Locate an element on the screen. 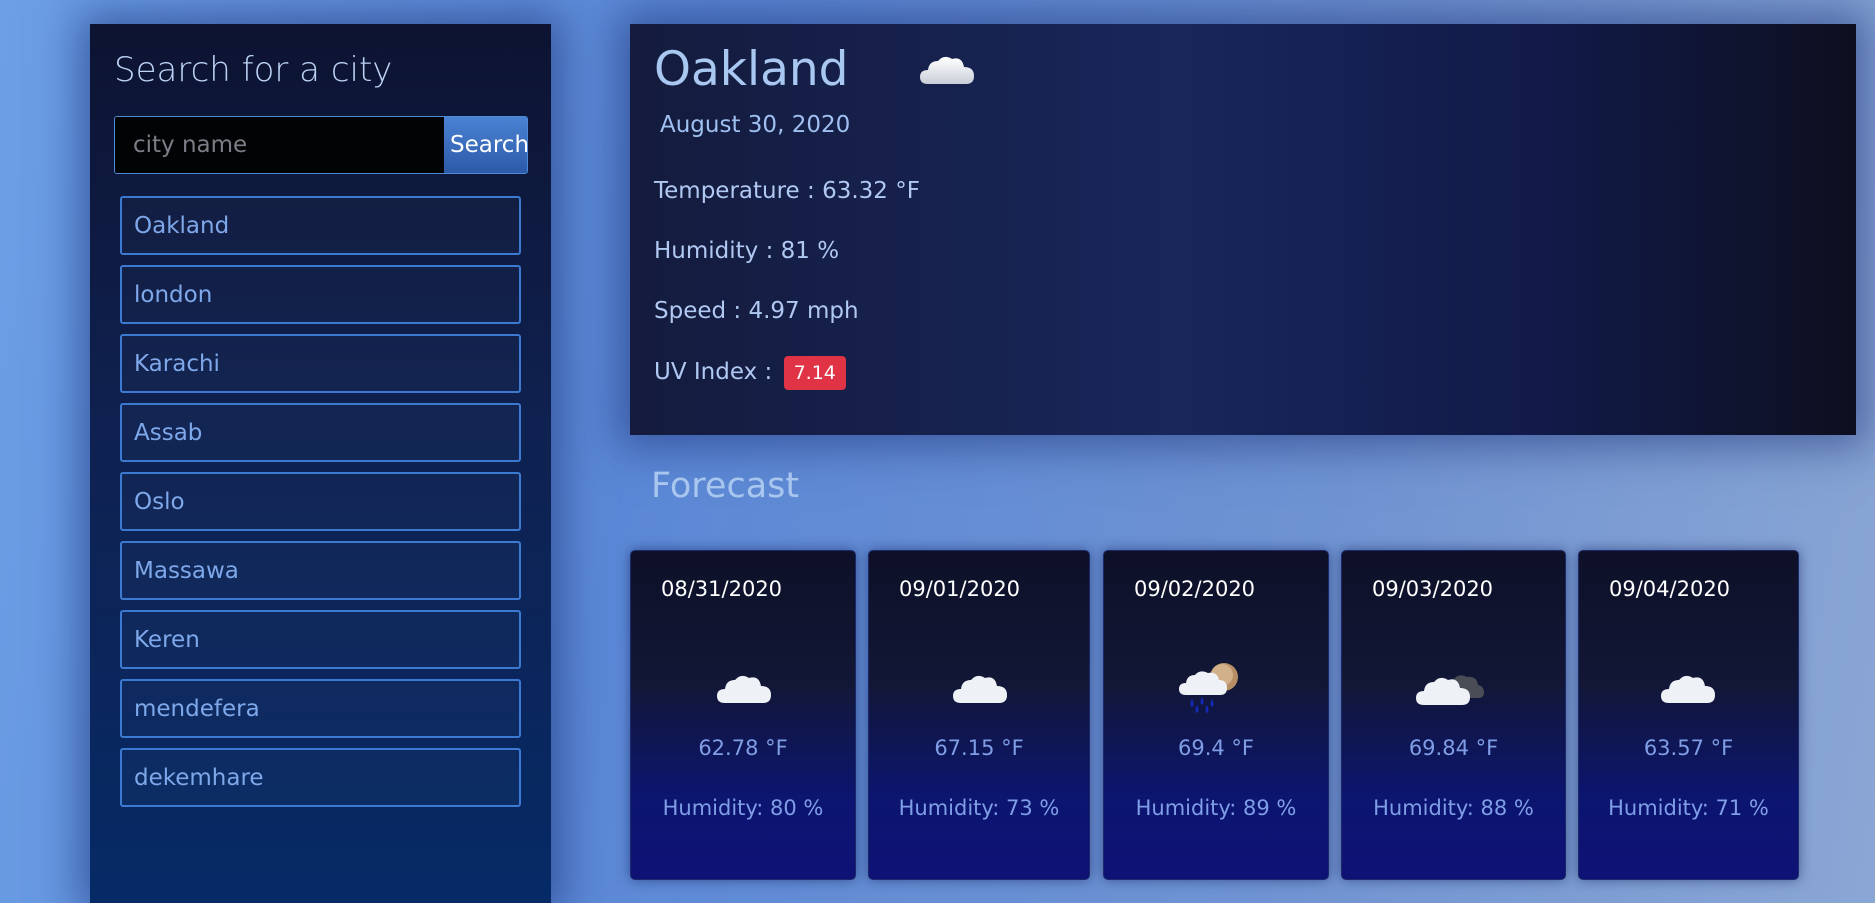 This screenshot has width=1875, height=903. rain-cloud-sun-icon is located at coordinates (1210, 689).